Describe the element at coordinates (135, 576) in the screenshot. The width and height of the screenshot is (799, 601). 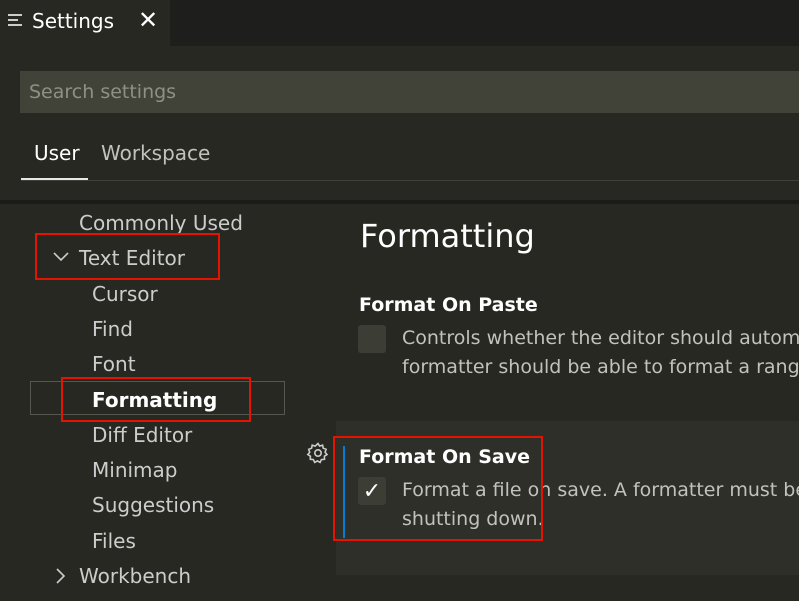
I see `toc-item-label: Workbench` at that location.